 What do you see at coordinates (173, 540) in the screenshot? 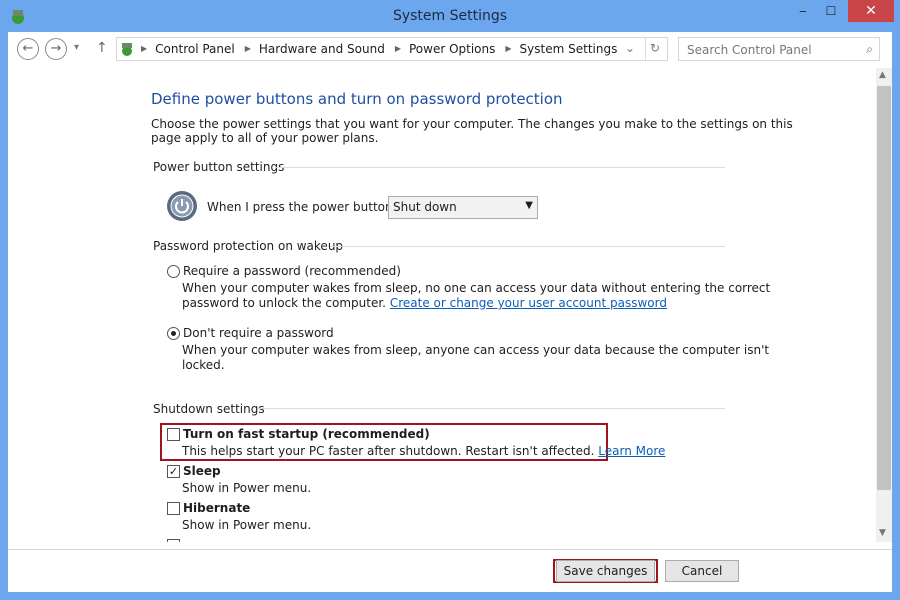
I see `lock-checkbox-partial` at bounding box center [173, 540].